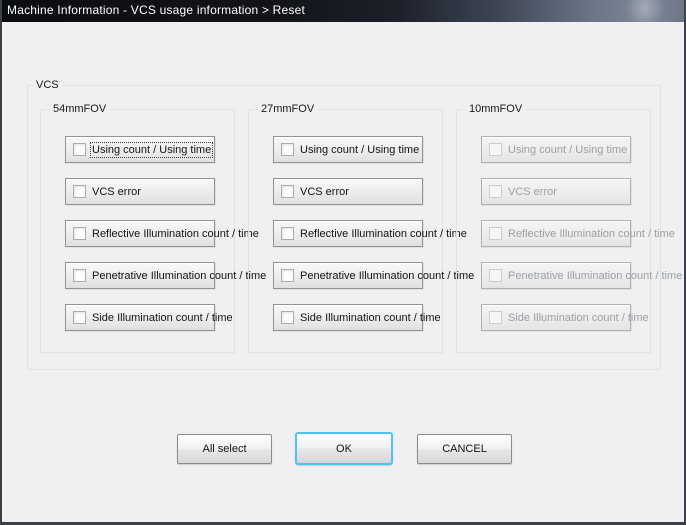  I want to click on cancel-button: CANCEL, so click(464, 449).